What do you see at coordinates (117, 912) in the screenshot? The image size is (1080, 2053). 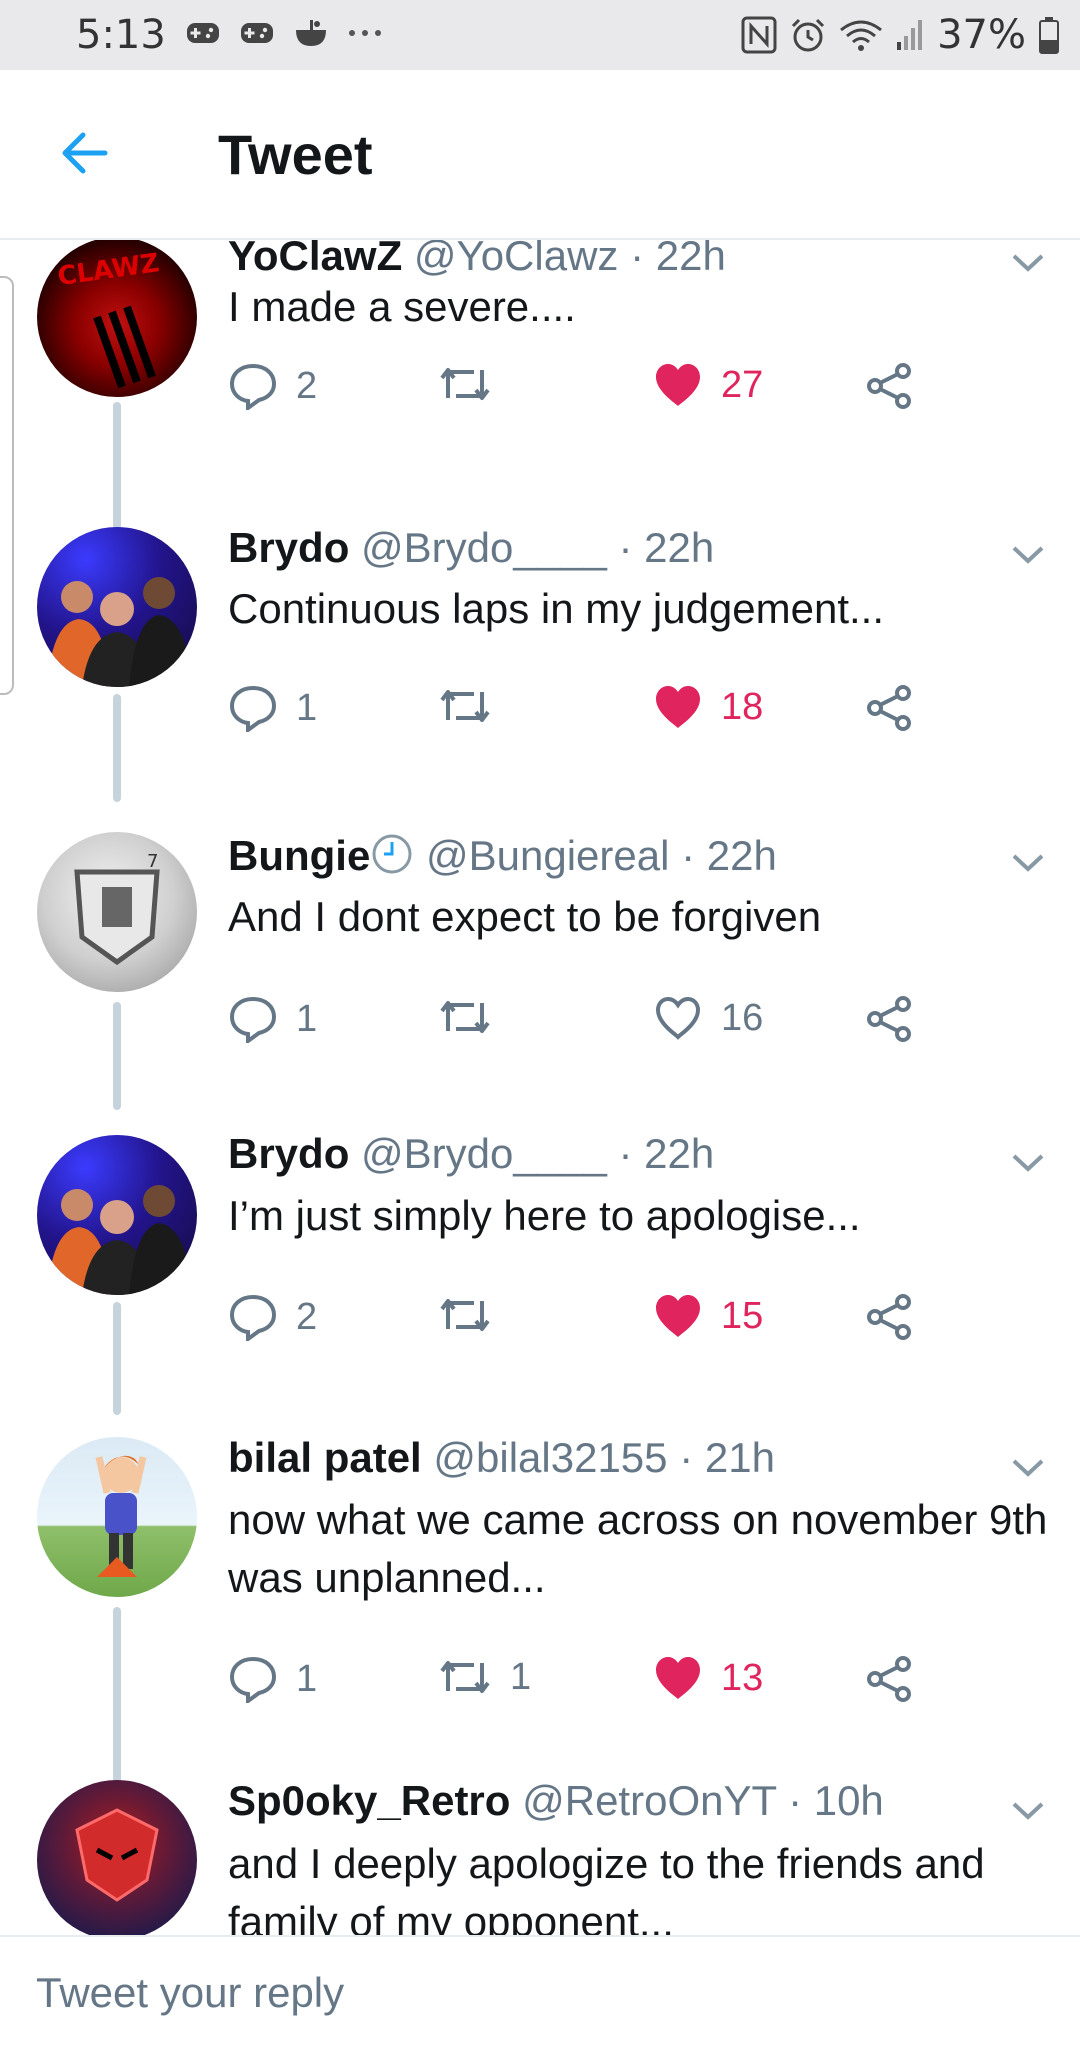 I see `avatar: 7` at bounding box center [117, 912].